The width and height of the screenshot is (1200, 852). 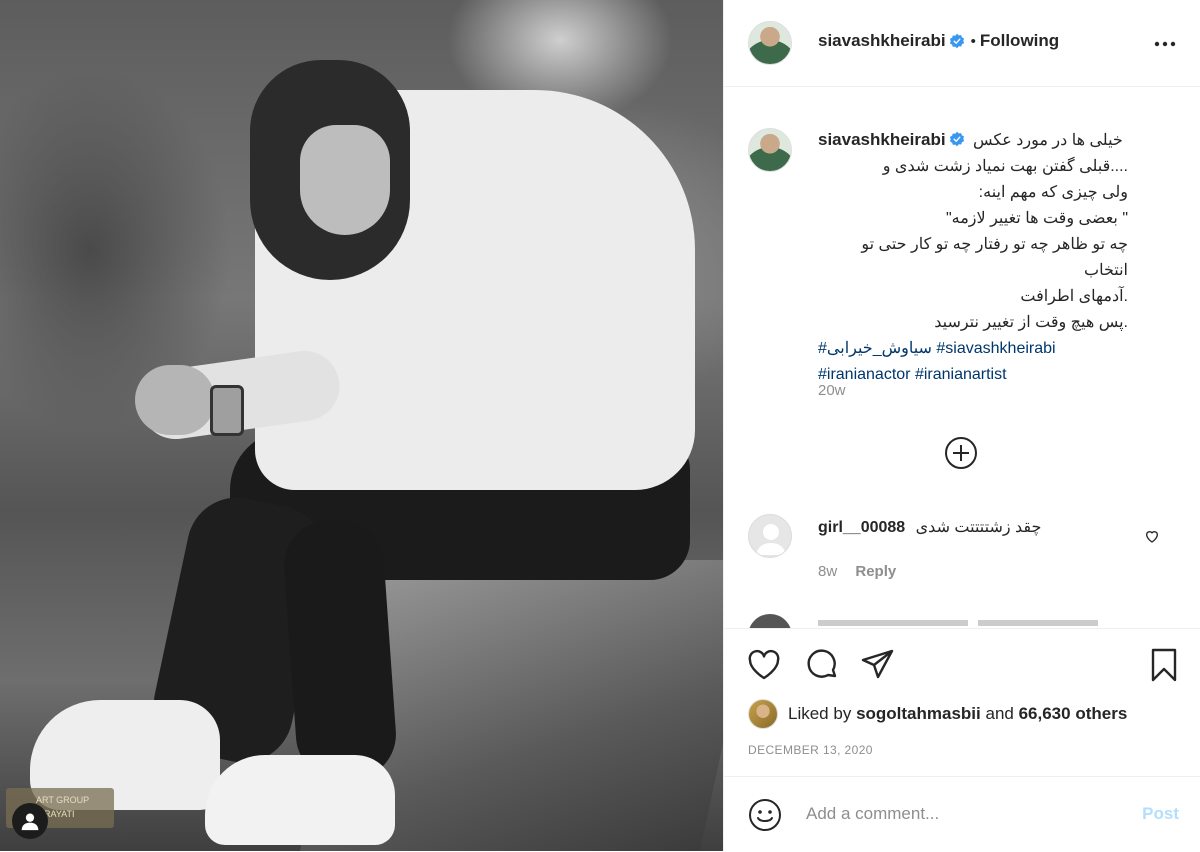 I want to click on watermark-line-1: ART GROUP, so click(x=63, y=800).